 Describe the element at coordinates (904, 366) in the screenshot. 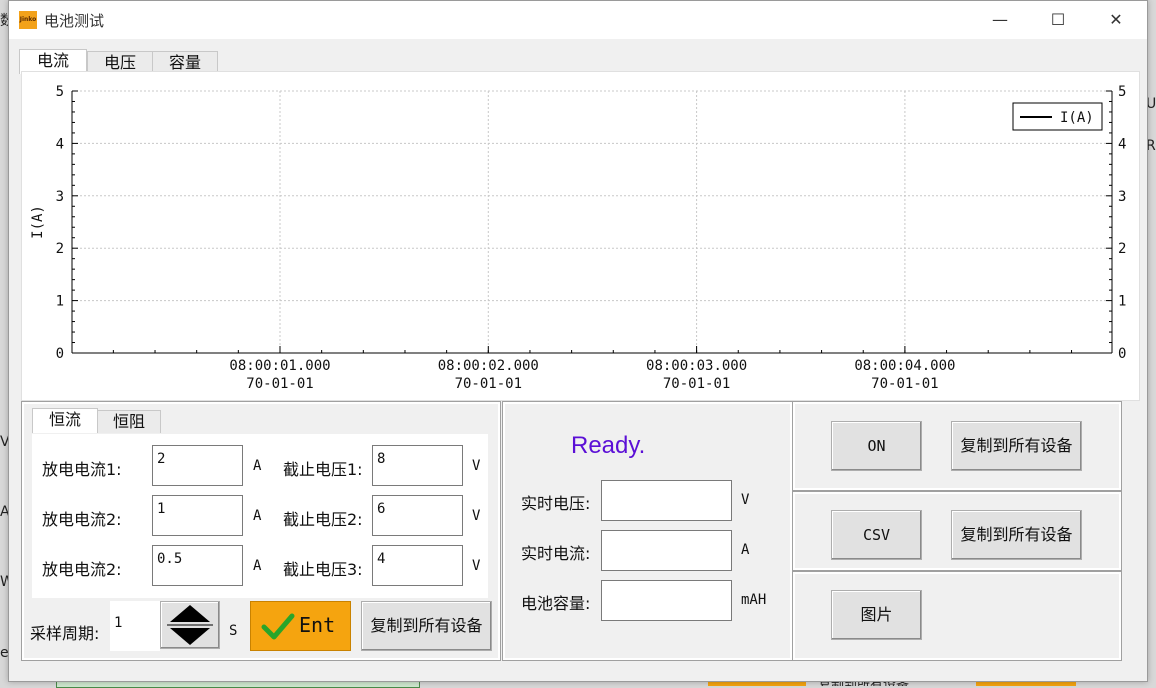

I see `x-tick-label-time: 08:00:04.000` at that location.